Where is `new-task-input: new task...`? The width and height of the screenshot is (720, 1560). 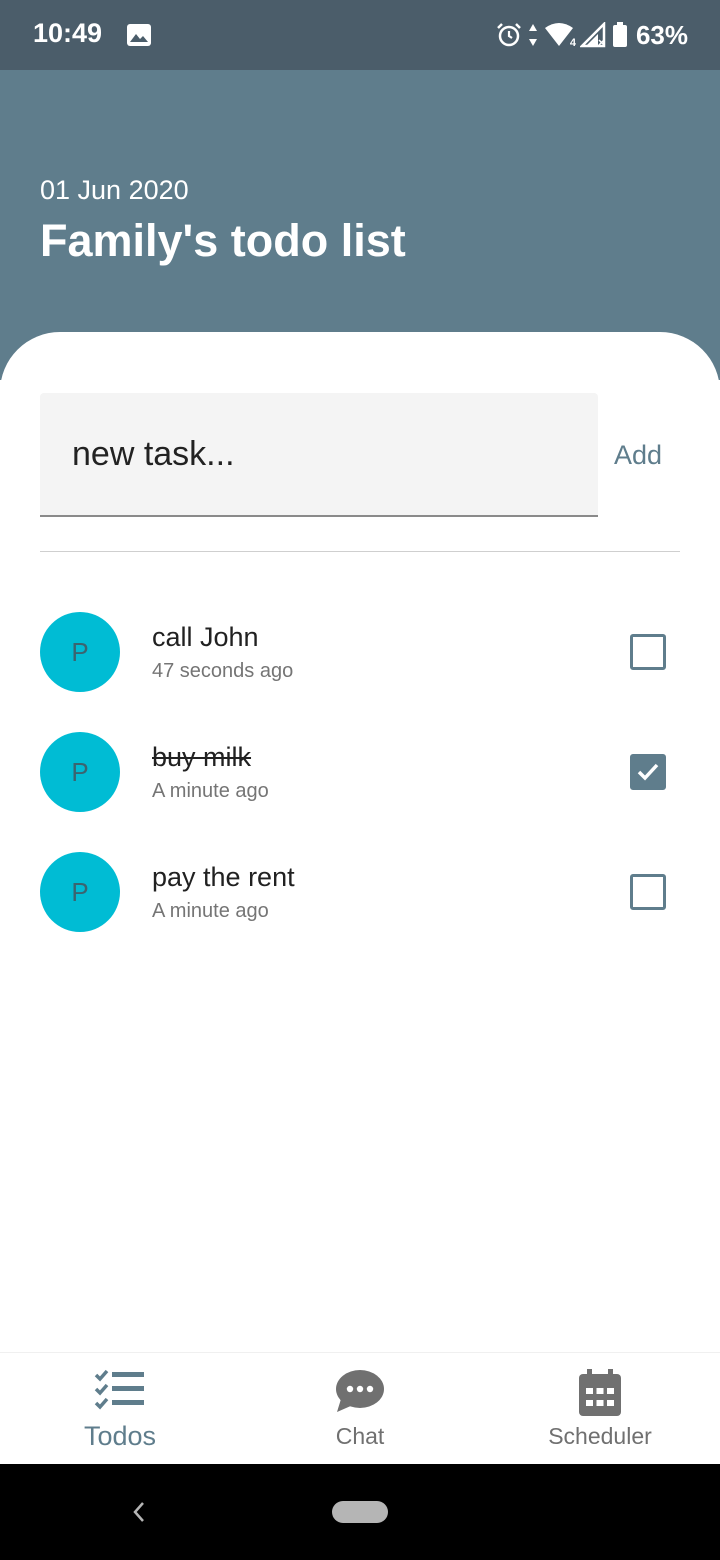 new-task-input: new task... is located at coordinates (319, 455).